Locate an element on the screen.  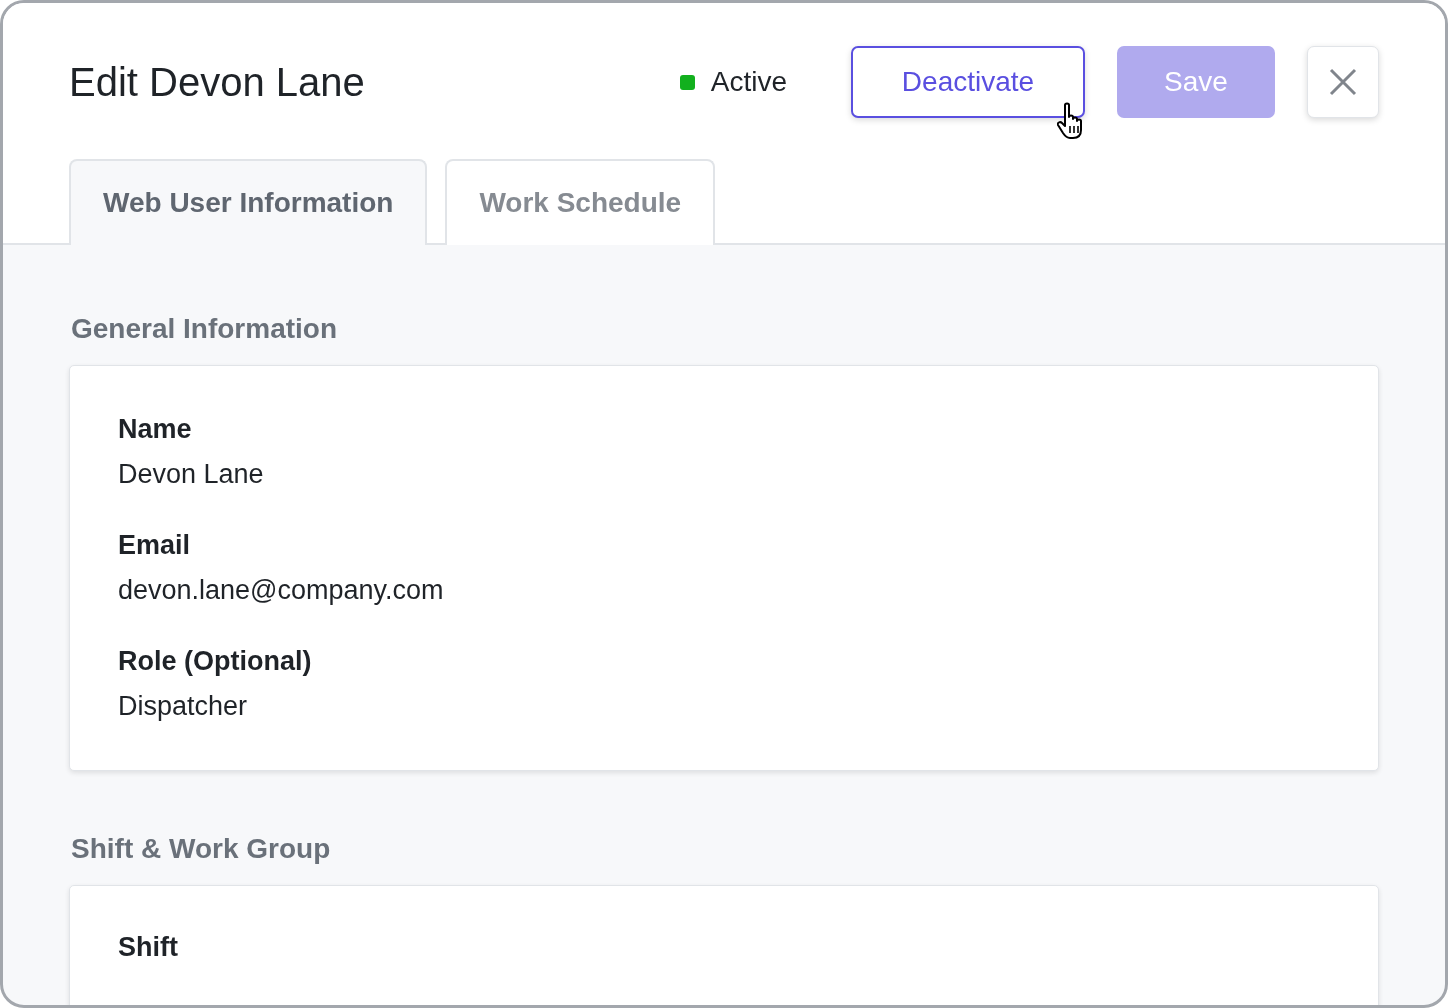
tab: Work Schedule is located at coordinates (580, 202).